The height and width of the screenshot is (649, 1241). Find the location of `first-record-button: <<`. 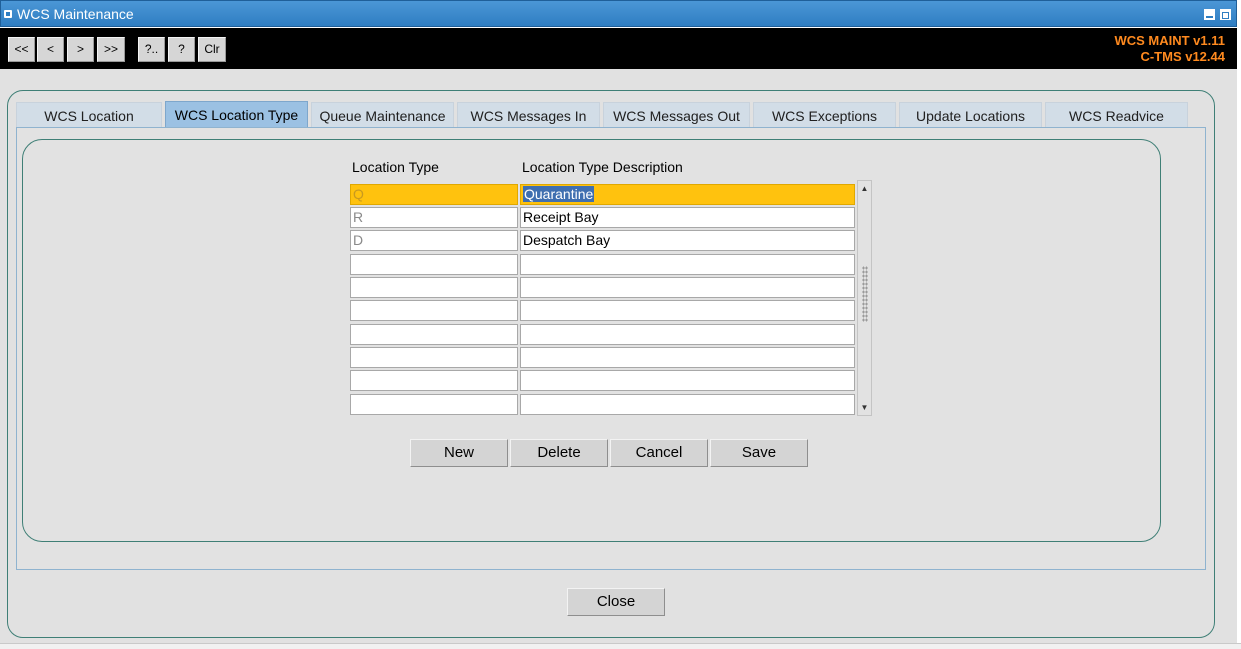

first-record-button: << is located at coordinates (21, 49).